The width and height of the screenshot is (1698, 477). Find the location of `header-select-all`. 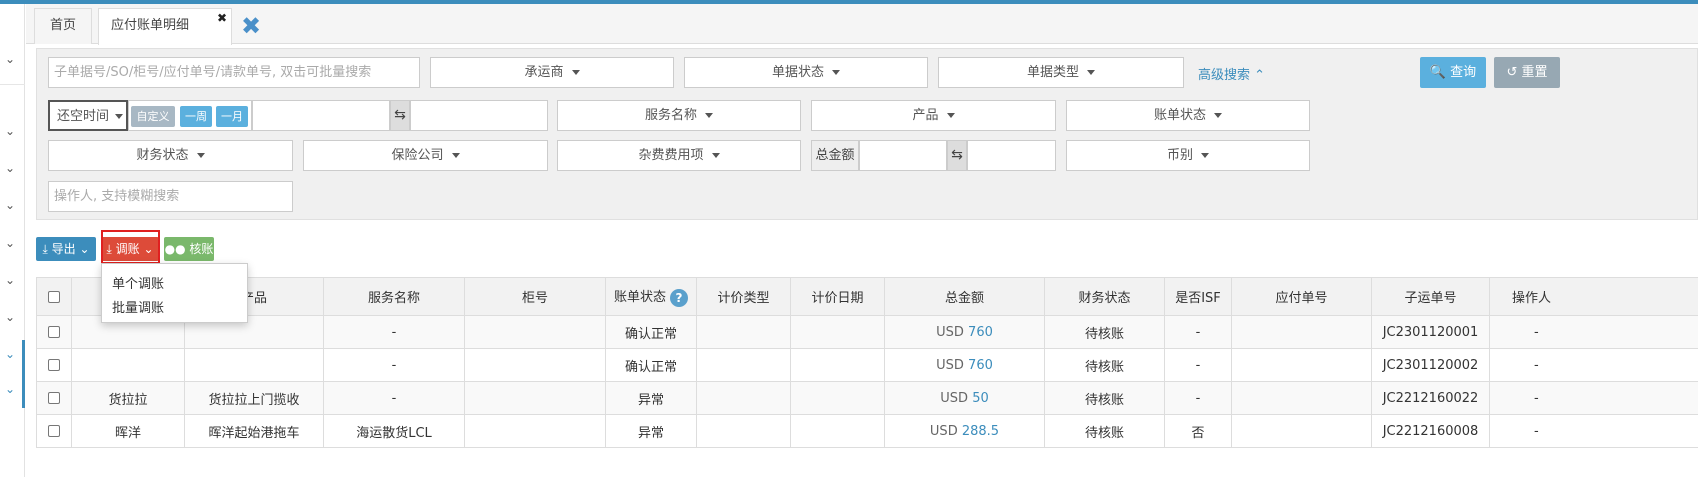

header-select-all is located at coordinates (54, 296).